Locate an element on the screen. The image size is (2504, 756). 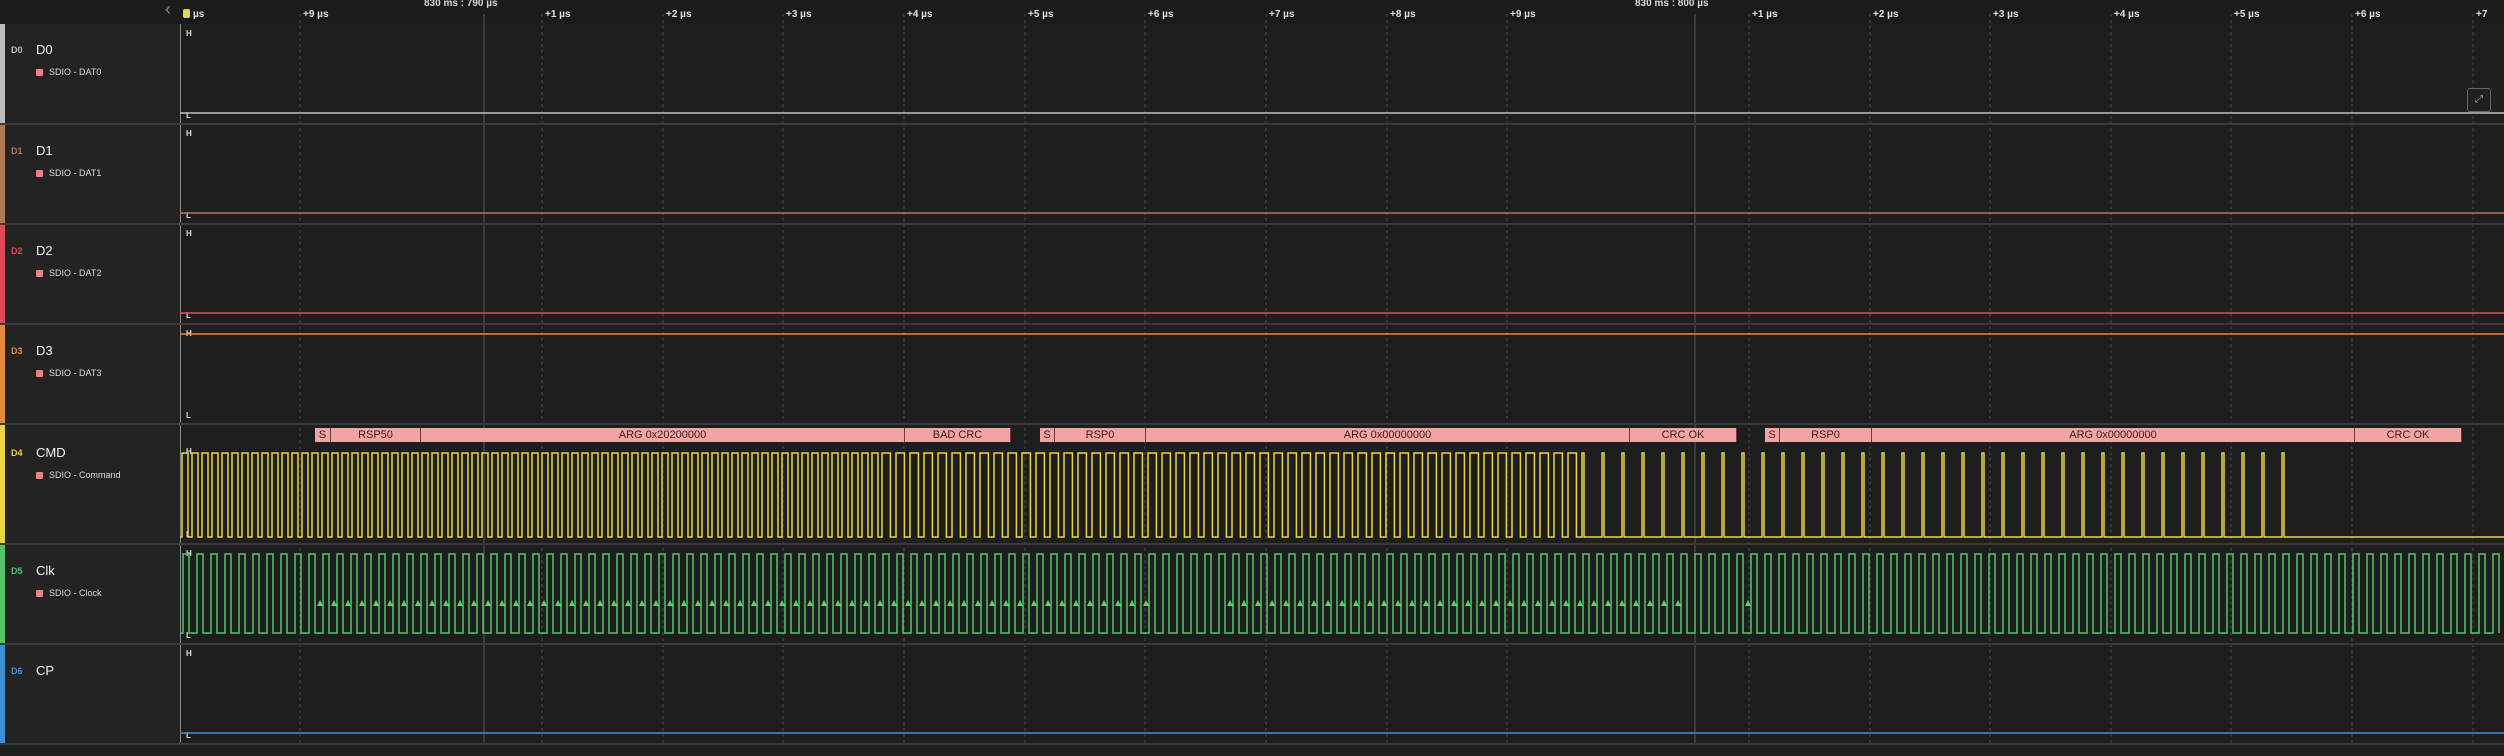
analyzer-label: SDIO - DAT3 is located at coordinates (68, 373).